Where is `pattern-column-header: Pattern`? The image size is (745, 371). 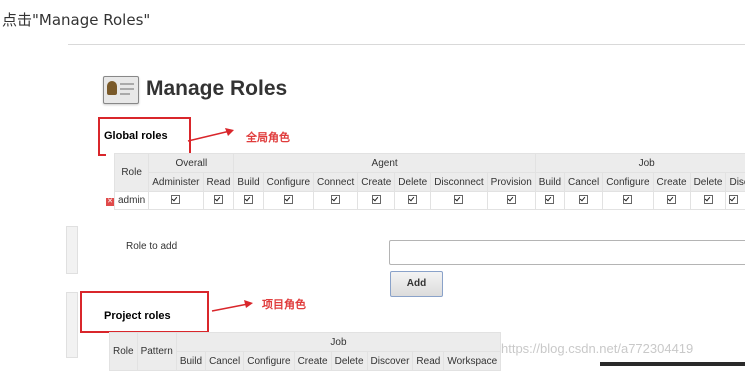
pattern-column-header: Pattern is located at coordinates (156, 351).